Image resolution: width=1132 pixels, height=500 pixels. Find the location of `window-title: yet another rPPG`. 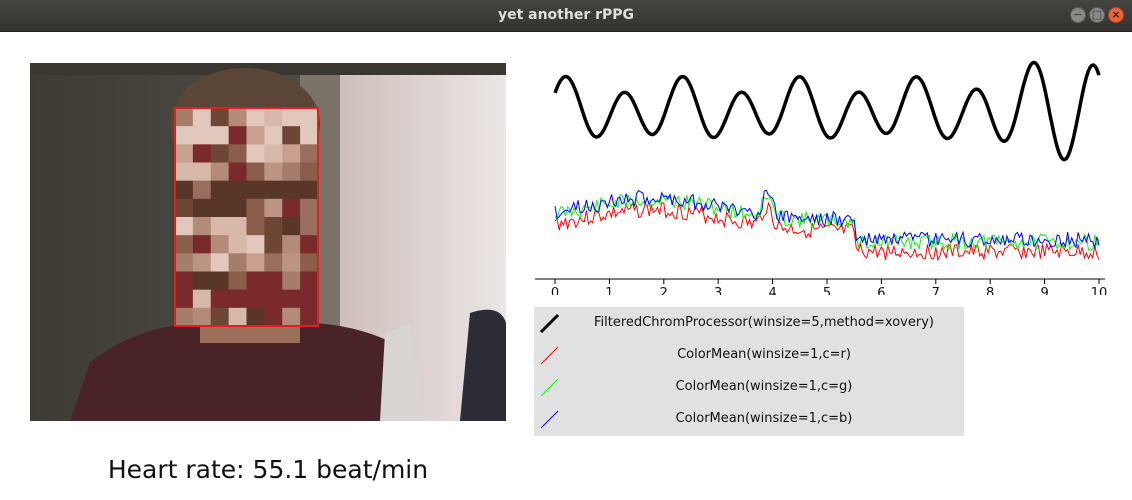

window-title: yet another rPPG is located at coordinates (566, 15).